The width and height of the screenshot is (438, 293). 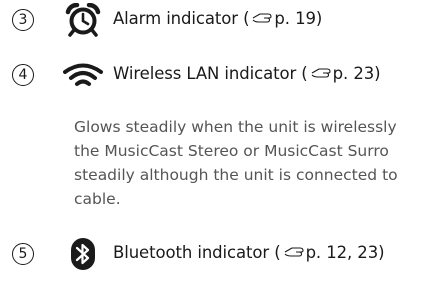 What do you see at coordinates (231, 151) in the screenshot?
I see `description-line: the MusicCast Stereo or MusicCast Surro` at bounding box center [231, 151].